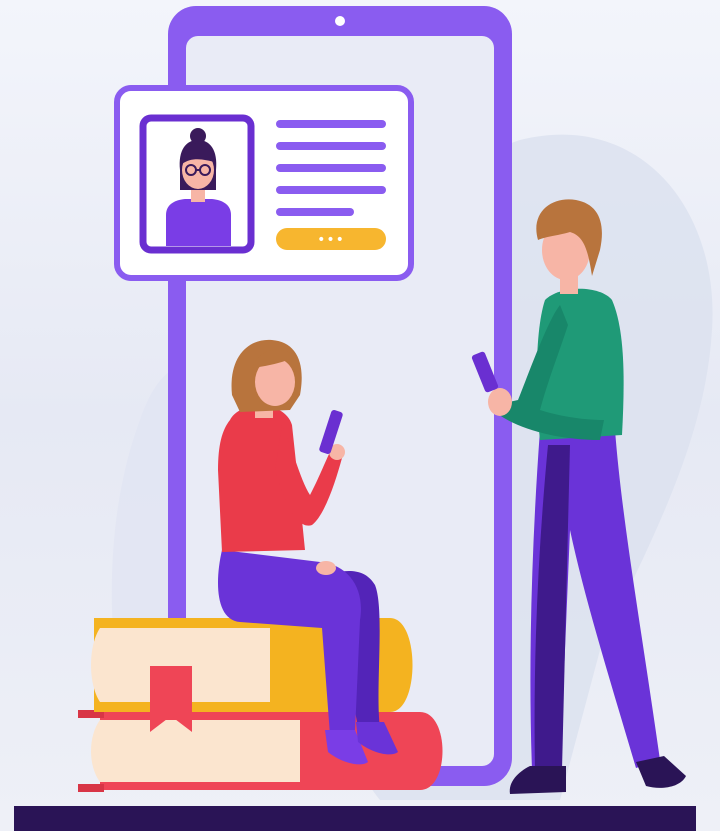 The width and height of the screenshot is (720, 831). I want to click on more-options-label: •••, so click(331, 240).